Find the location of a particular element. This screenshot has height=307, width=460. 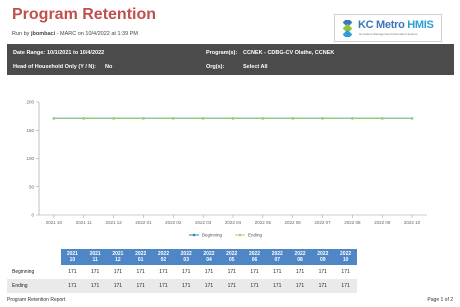

hoh-value: No is located at coordinates (109, 67).